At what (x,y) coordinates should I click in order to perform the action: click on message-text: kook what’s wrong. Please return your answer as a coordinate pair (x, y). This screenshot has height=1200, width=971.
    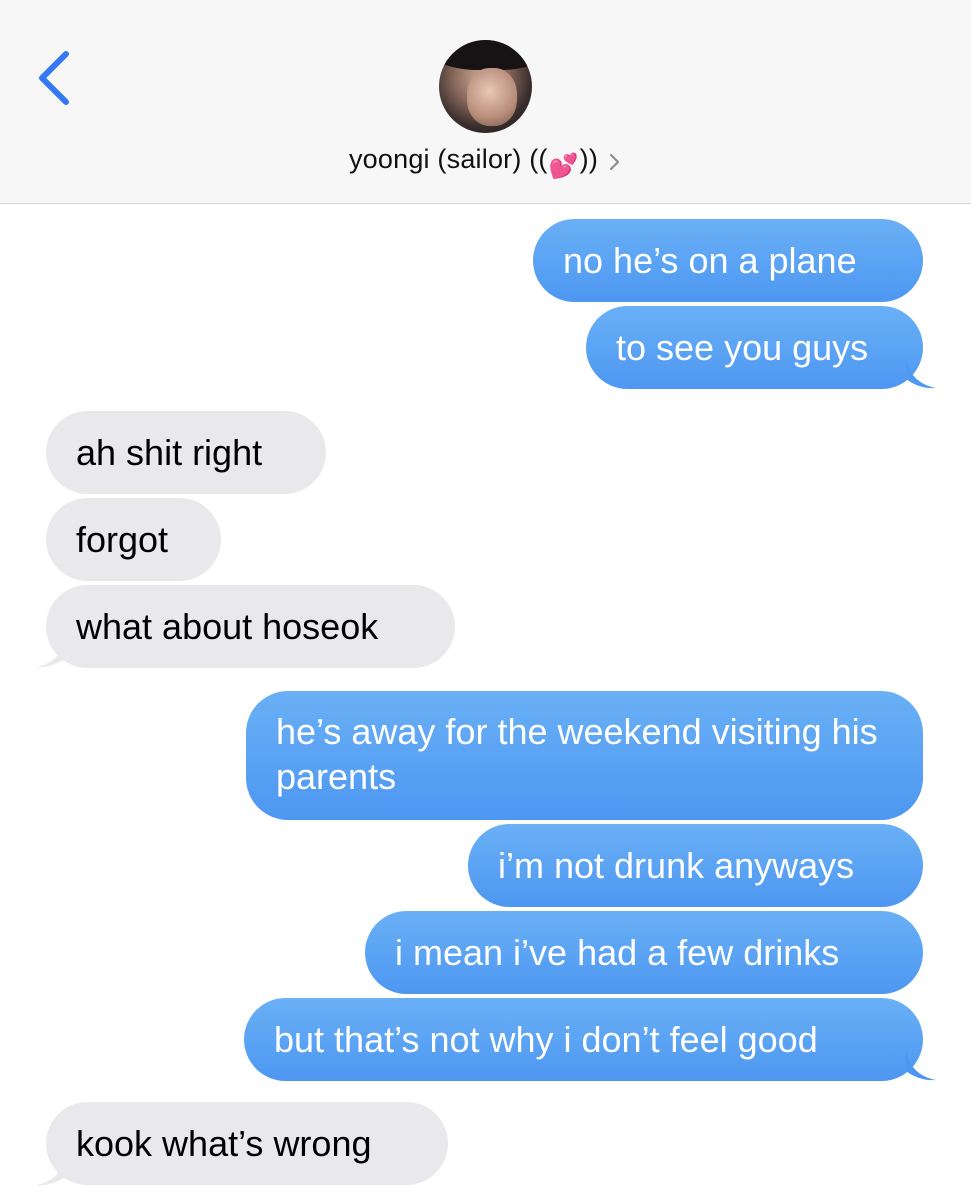
    Looking at the image, I should click on (224, 1143).